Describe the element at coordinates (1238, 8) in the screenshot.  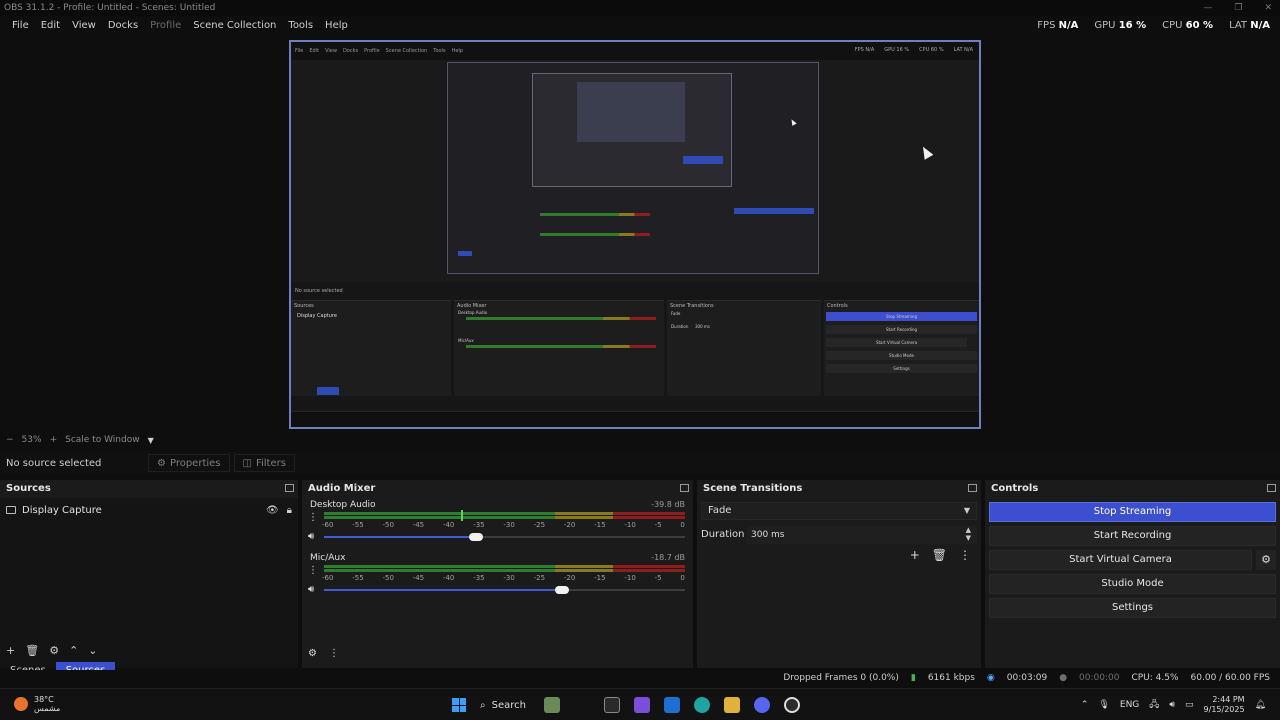
I see `maximize-button: ❐` at that location.